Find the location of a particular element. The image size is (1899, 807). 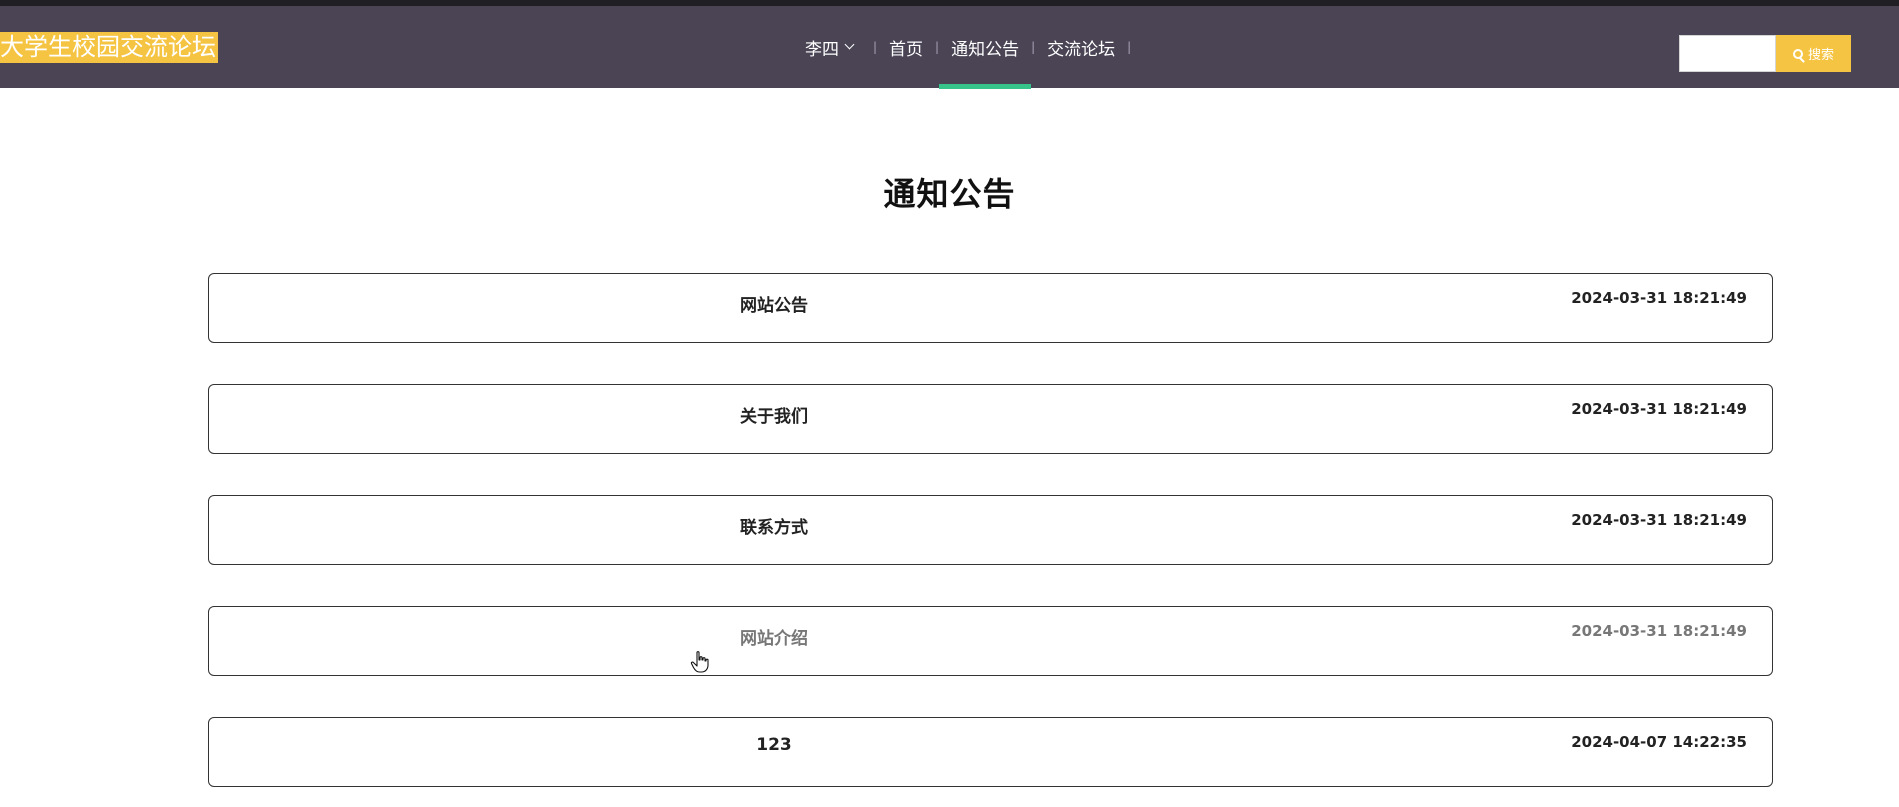

notice-item: 联系方式 2024-03-31 18:21:49 is located at coordinates (990, 530).